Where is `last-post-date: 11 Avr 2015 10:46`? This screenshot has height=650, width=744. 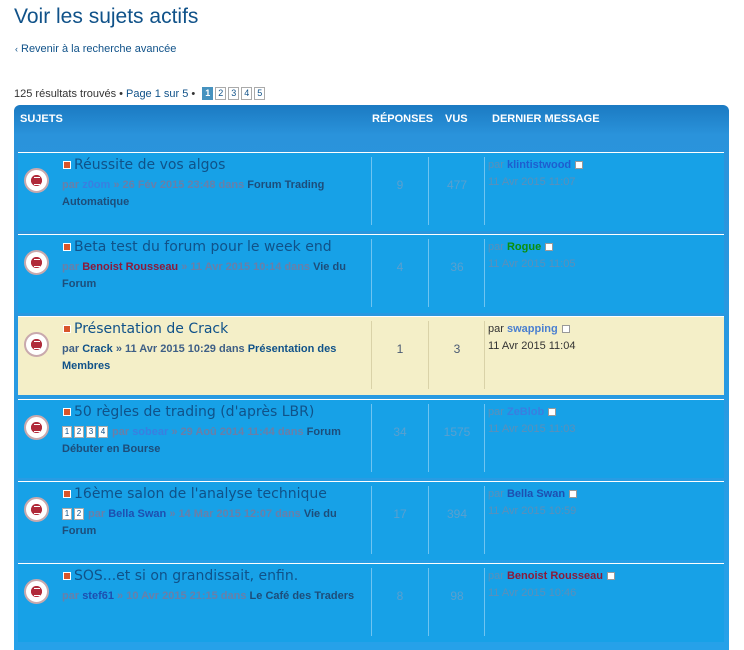 last-post-date: 11 Avr 2015 10:46 is located at coordinates (532, 593).